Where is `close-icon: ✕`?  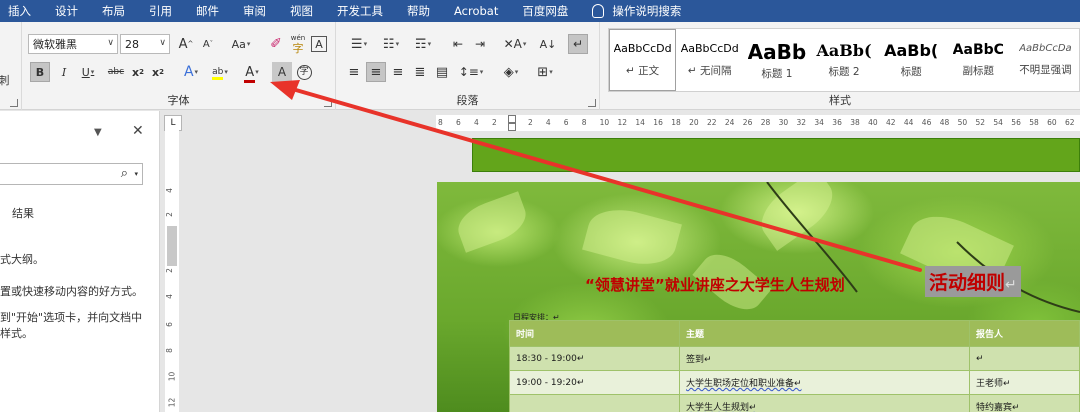 close-icon: ✕ is located at coordinates (138, 131).